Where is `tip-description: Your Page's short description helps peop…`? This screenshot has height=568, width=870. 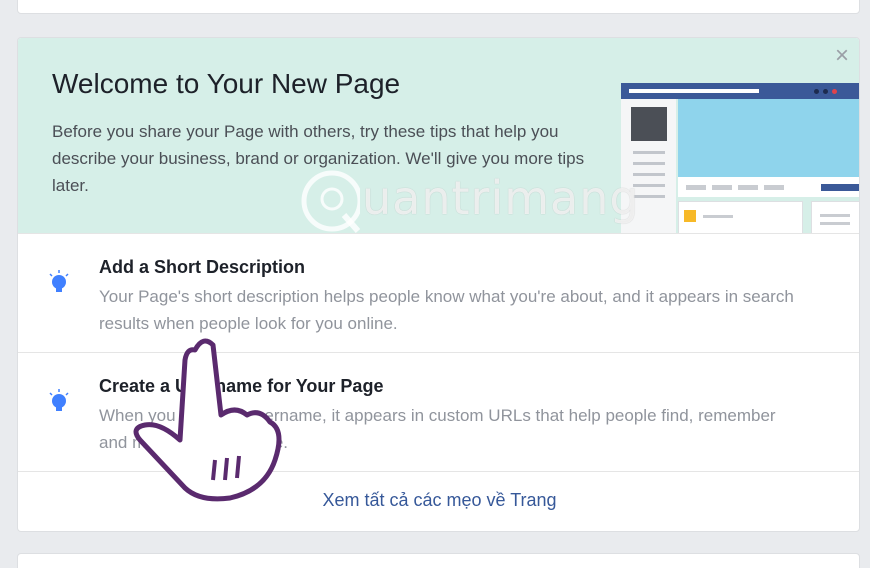 tip-description: Your Page's short description helps peop… is located at coordinates (446, 310).